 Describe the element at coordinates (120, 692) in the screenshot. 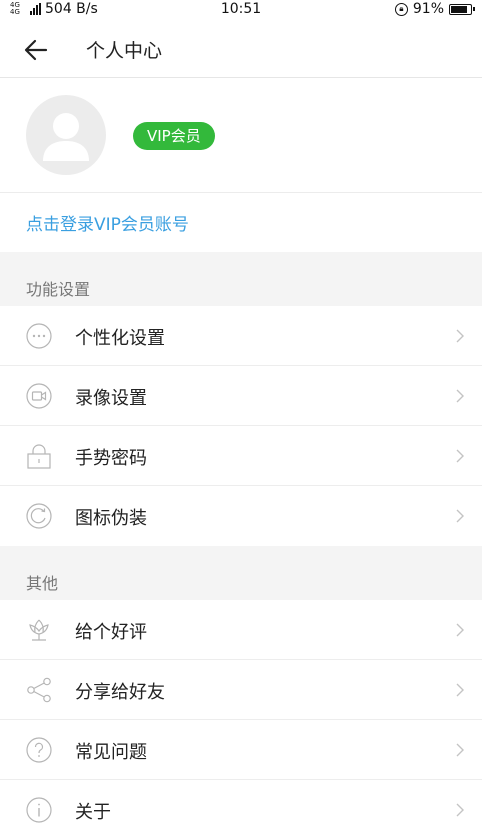

I see `menu-item-label: 分享给好友` at that location.